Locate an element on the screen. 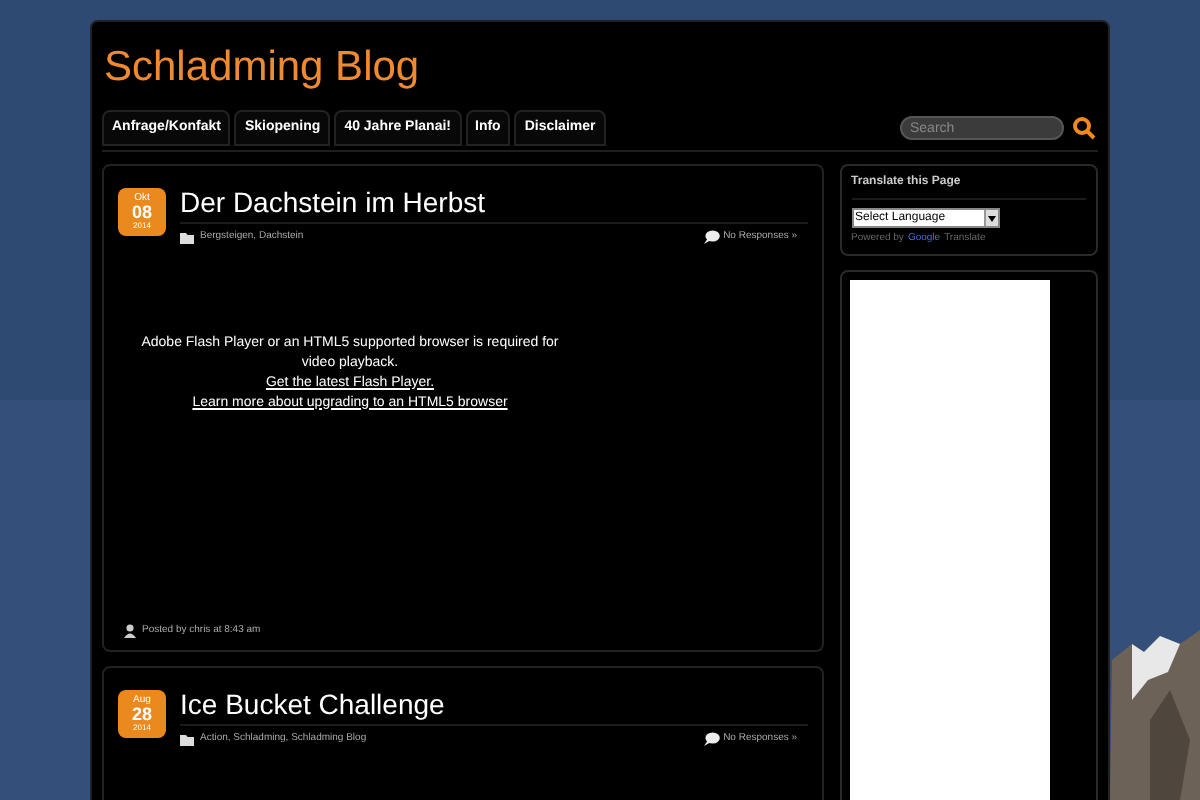 Image resolution: width=1200 pixels, height=800 pixels. date-day: 08 is located at coordinates (141, 213).